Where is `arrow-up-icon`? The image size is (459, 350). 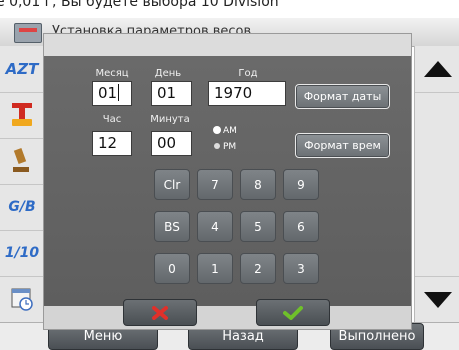
arrow-up-icon is located at coordinates (437, 69).